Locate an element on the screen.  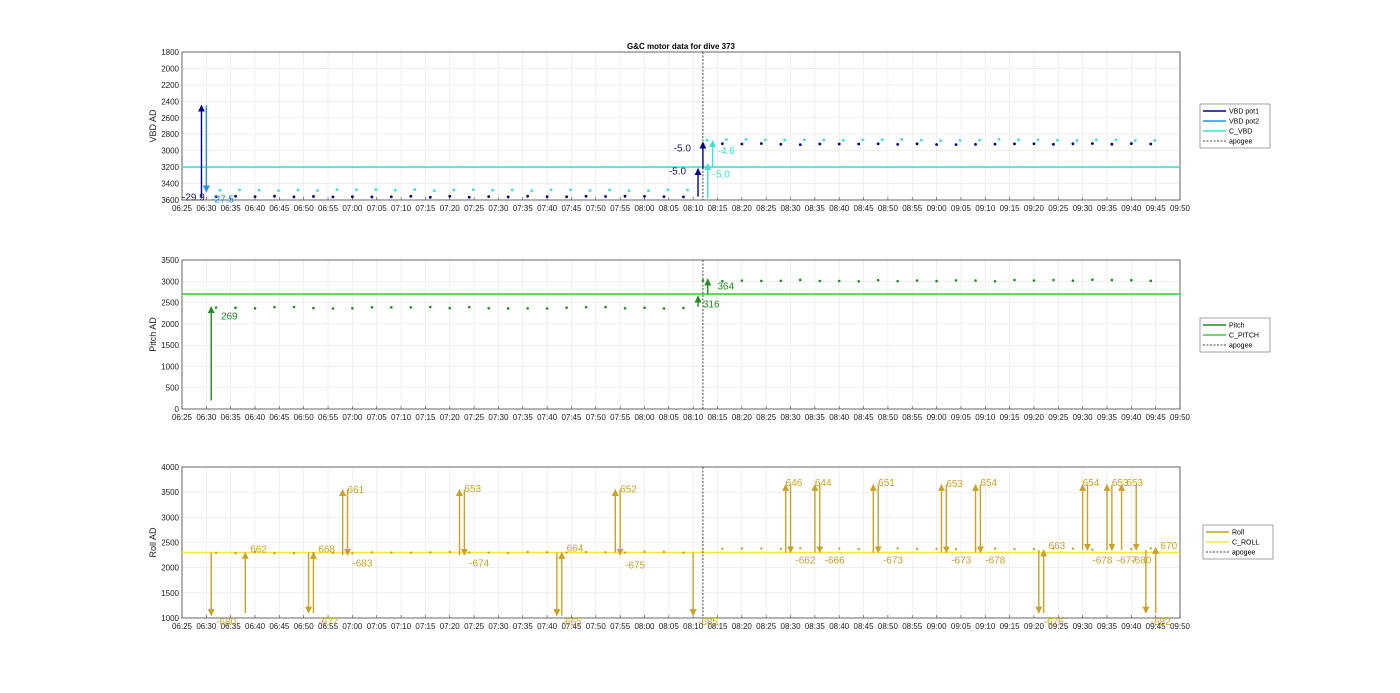
legend-entry: Roll is located at coordinates (1238, 533).